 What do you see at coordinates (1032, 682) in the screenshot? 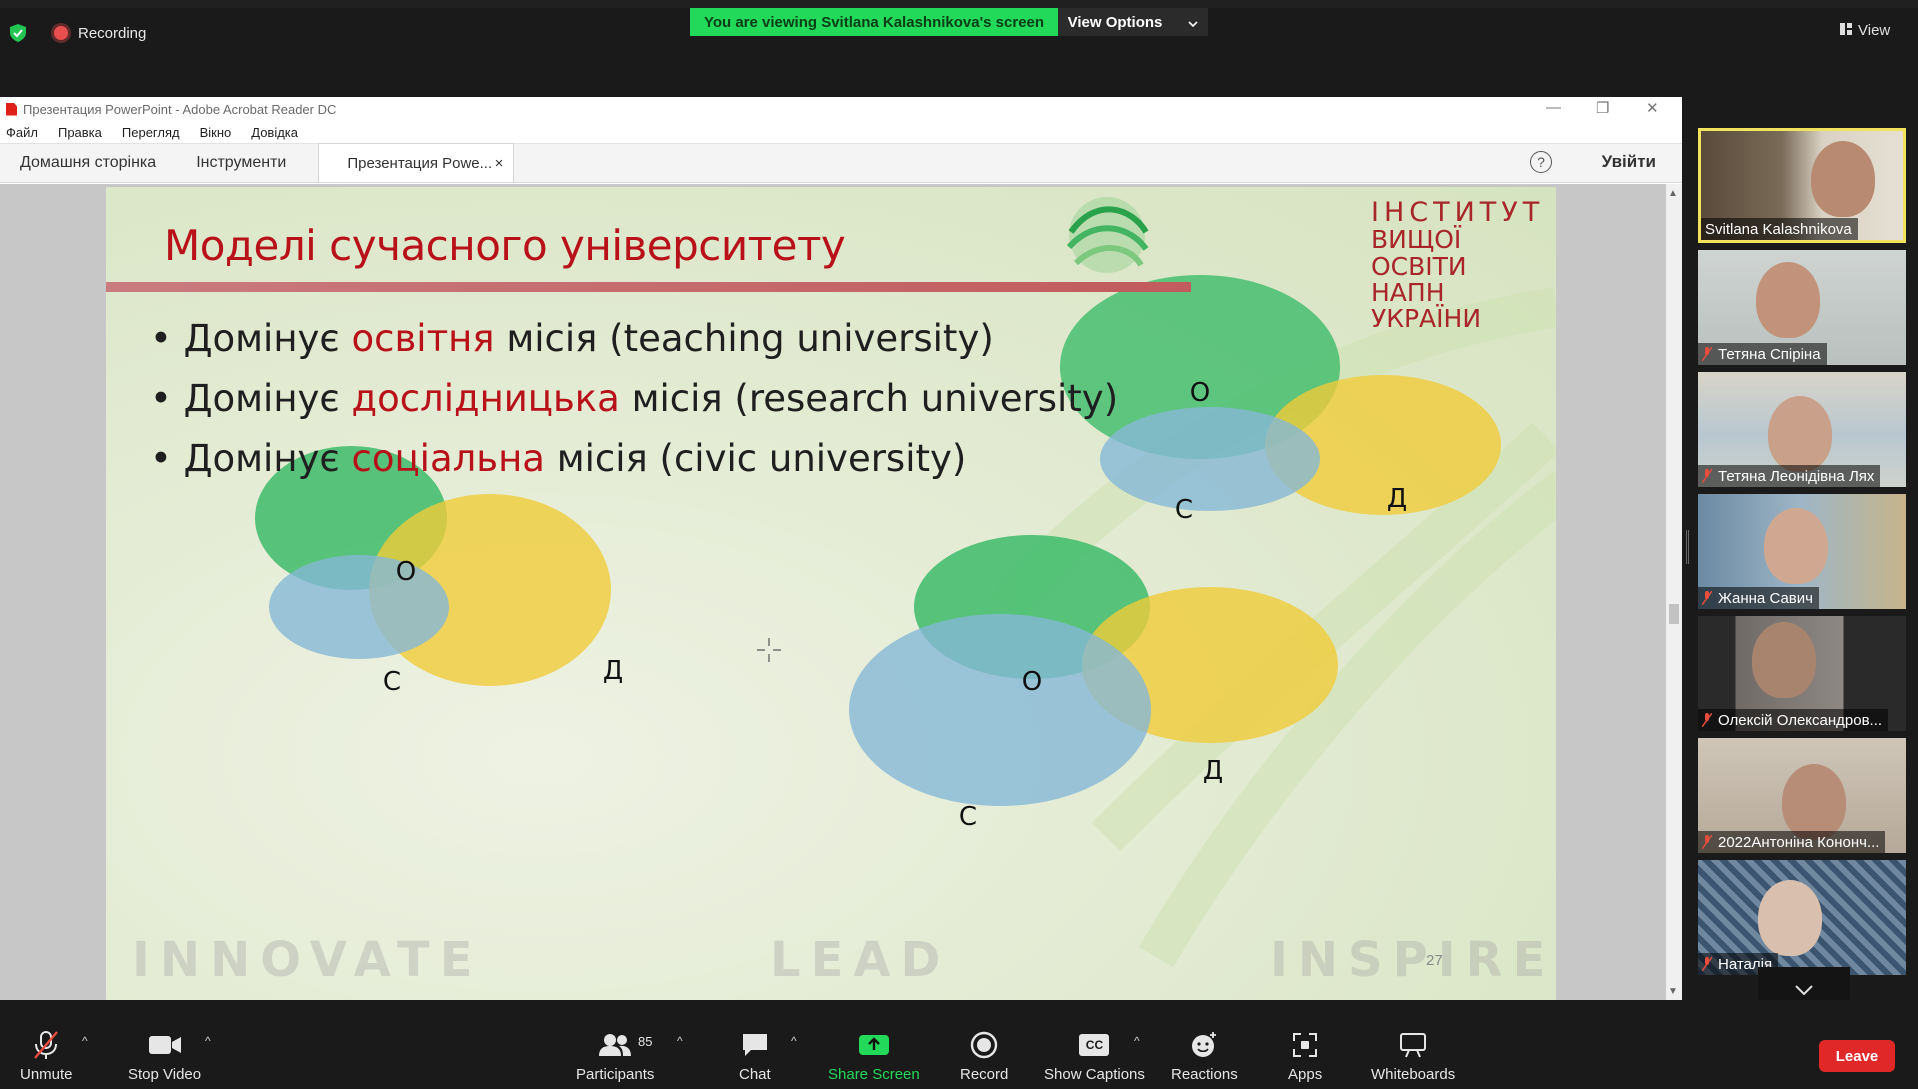
I see `venn3-label-o: О` at bounding box center [1032, 682].